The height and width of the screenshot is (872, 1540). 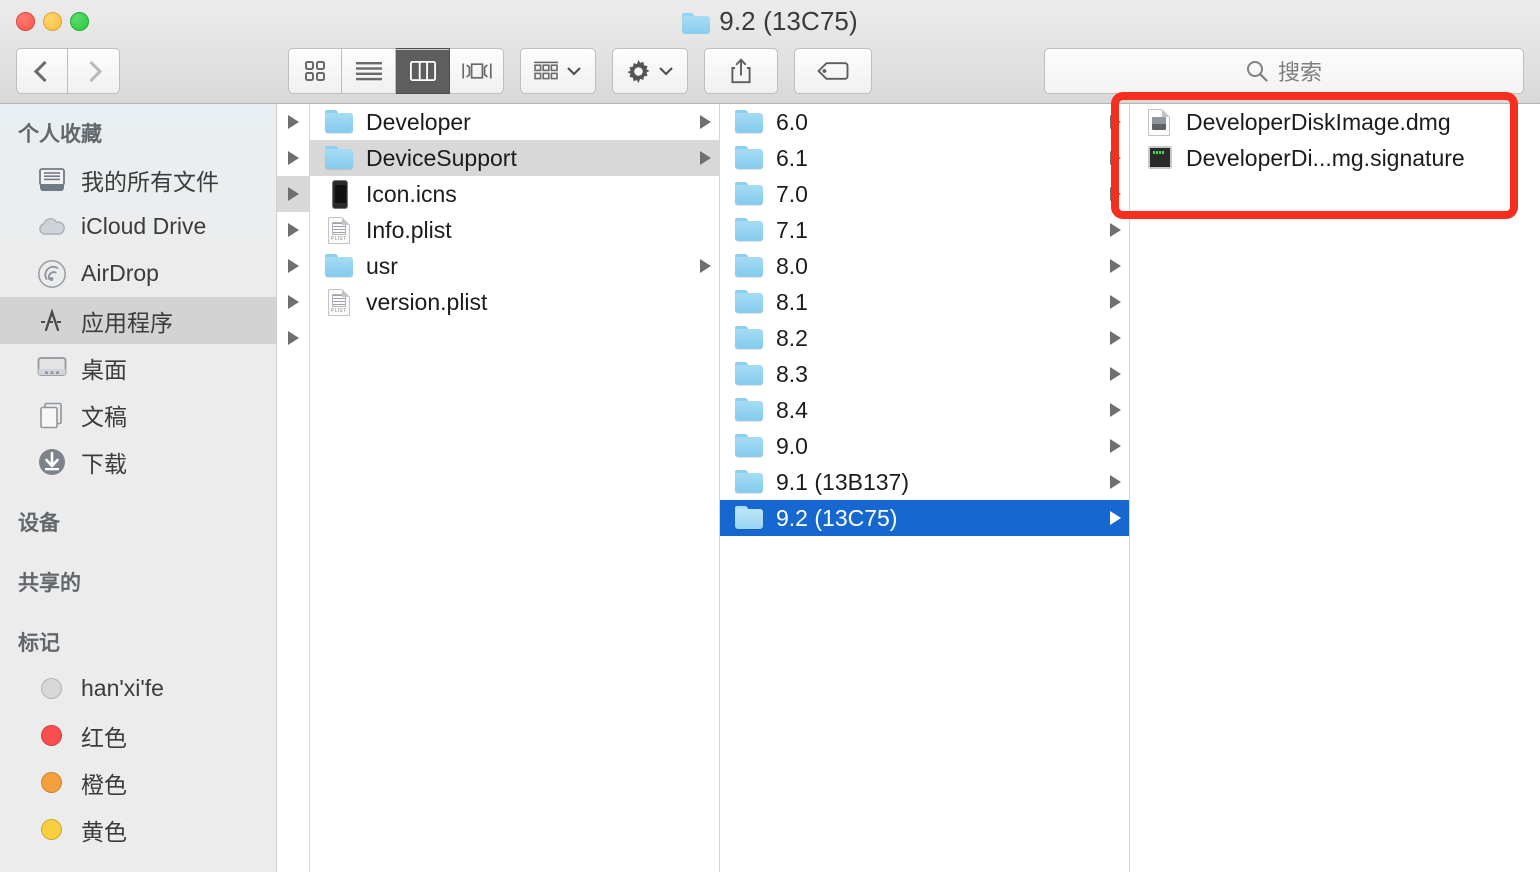 I want to click on search-field: 搜索, so click(x=1284, y=71).